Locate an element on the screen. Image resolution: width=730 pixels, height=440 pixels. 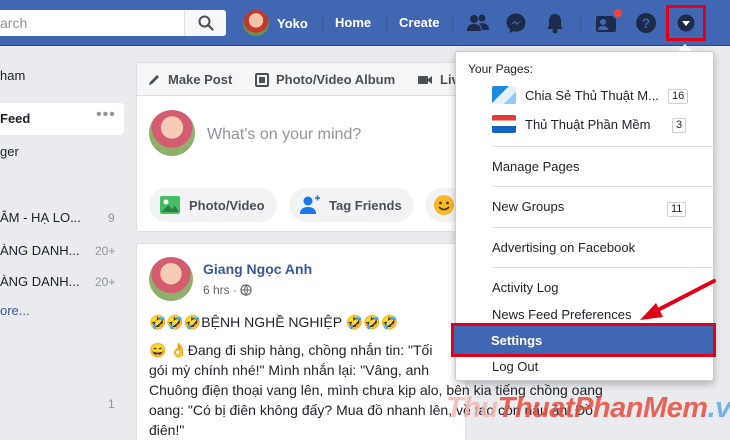
settings-label: Settings is located at coordinates (517, 340).